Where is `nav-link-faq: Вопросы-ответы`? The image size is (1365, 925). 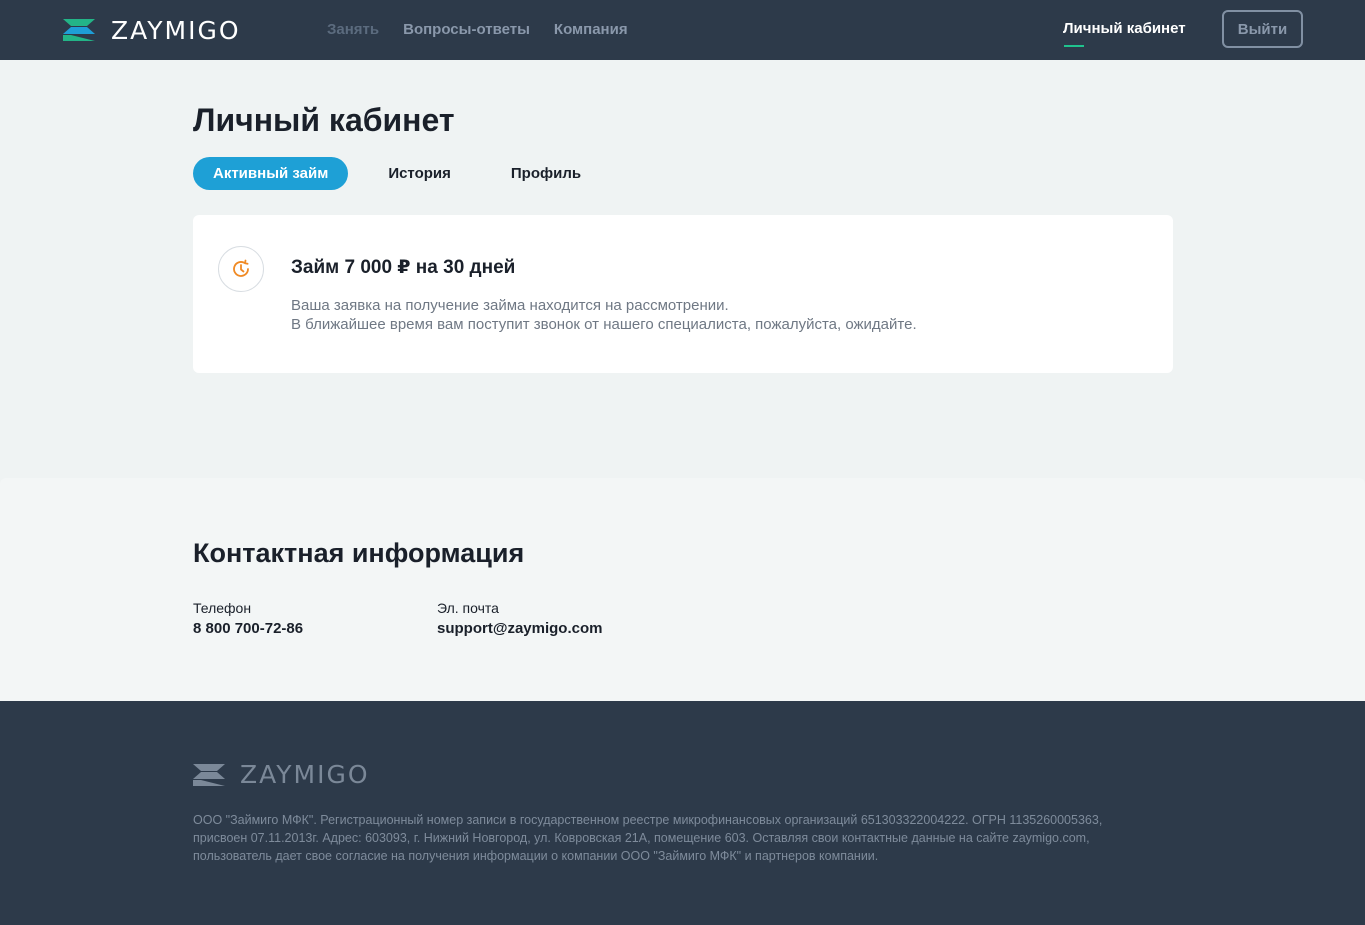
nav-link-faq: Вопросы-ответы is located at coordinates (466, 29).